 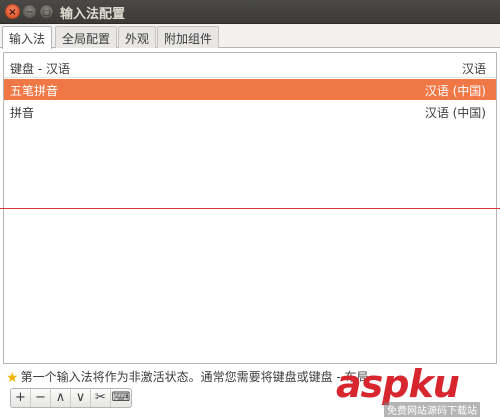 I want to click on keyboard-layout-button: ⌨, so click(x=121, y=398).